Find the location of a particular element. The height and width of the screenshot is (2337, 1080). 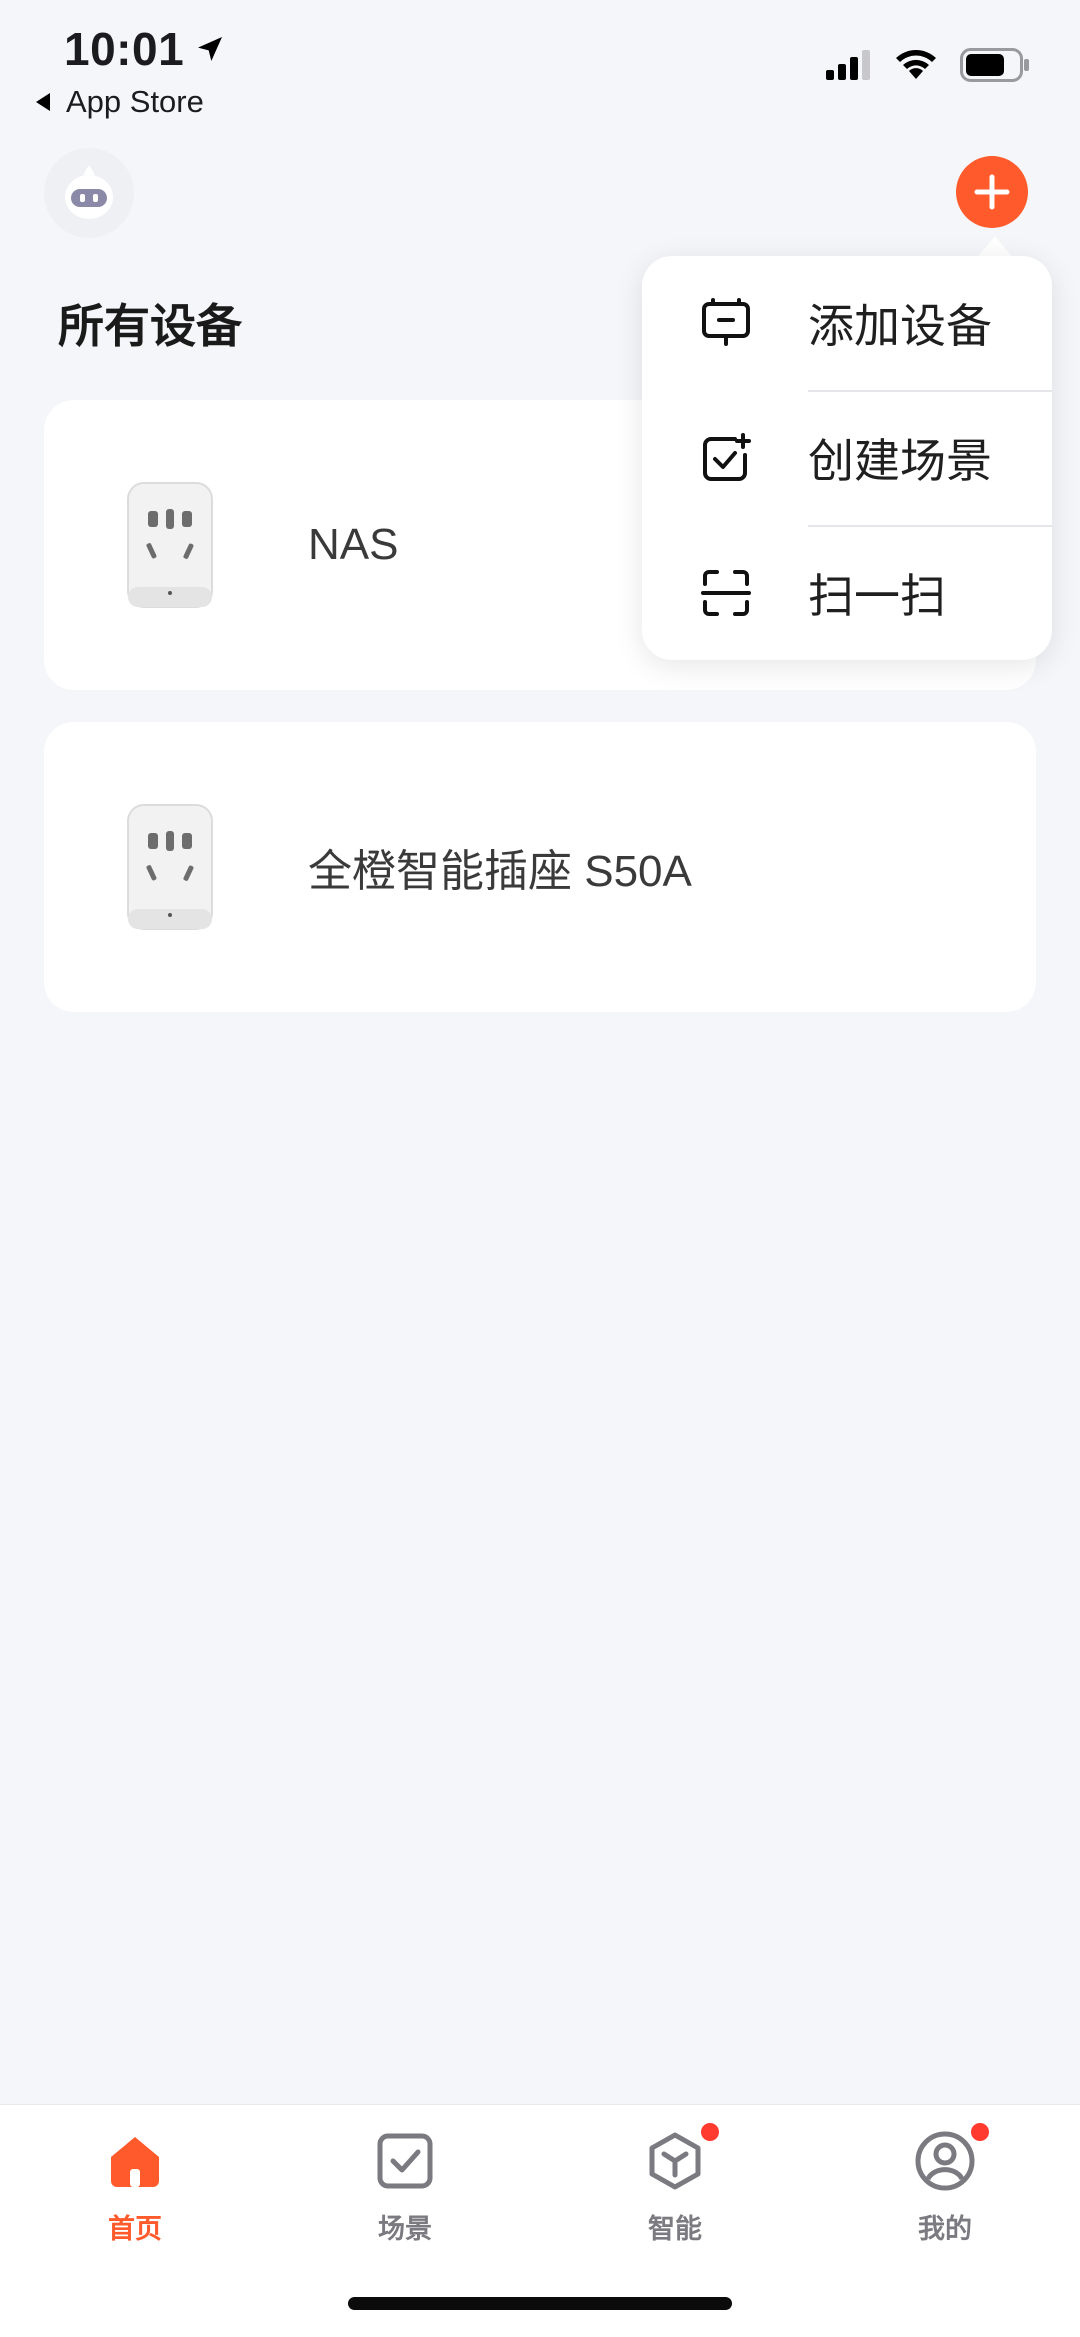

home-icon is located at coordinates (135, 2161).